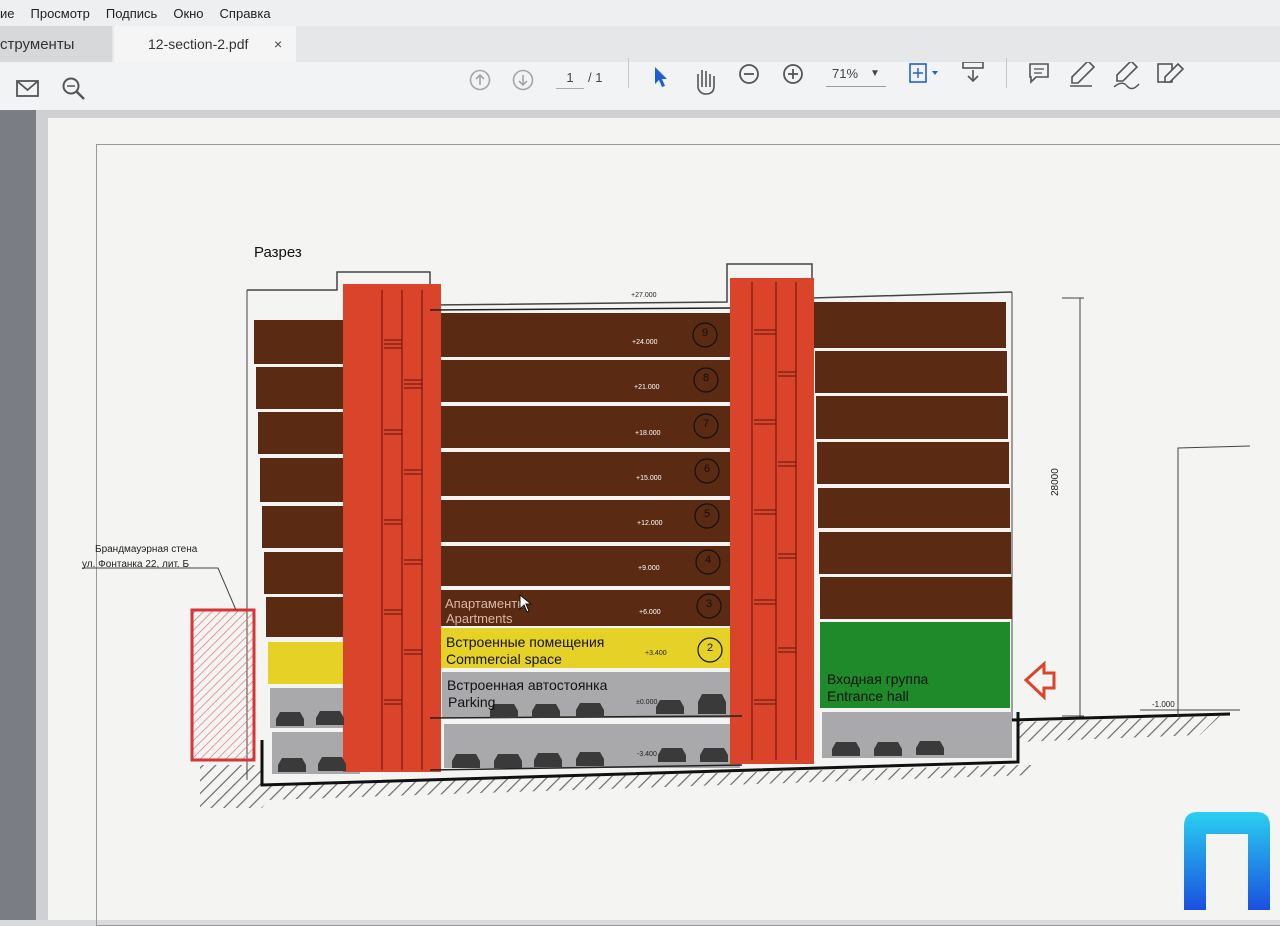 The image size is (1280, 926). Describe the element at coordinates (650, 612) in the screenshot. I see `level-mark: +6.000` at that location.